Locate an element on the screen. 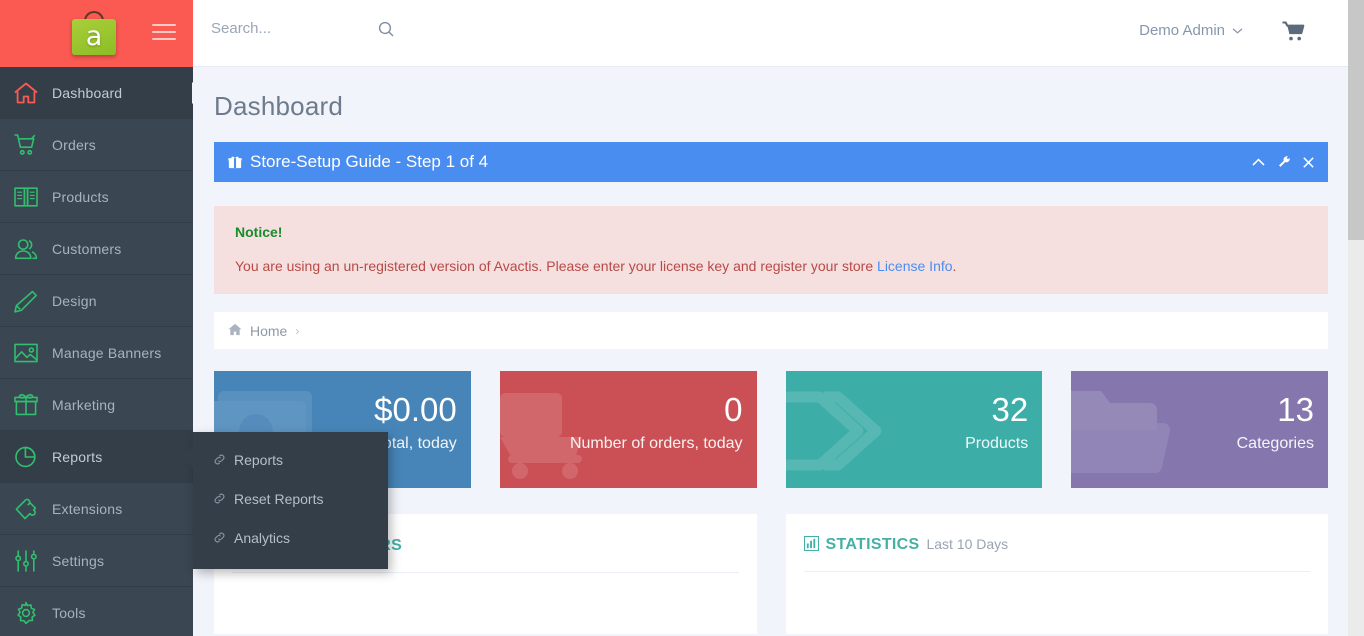 This screenshot has height=636, width=1364. sidebar-item-design: Design is located at coordinates (96, 301).